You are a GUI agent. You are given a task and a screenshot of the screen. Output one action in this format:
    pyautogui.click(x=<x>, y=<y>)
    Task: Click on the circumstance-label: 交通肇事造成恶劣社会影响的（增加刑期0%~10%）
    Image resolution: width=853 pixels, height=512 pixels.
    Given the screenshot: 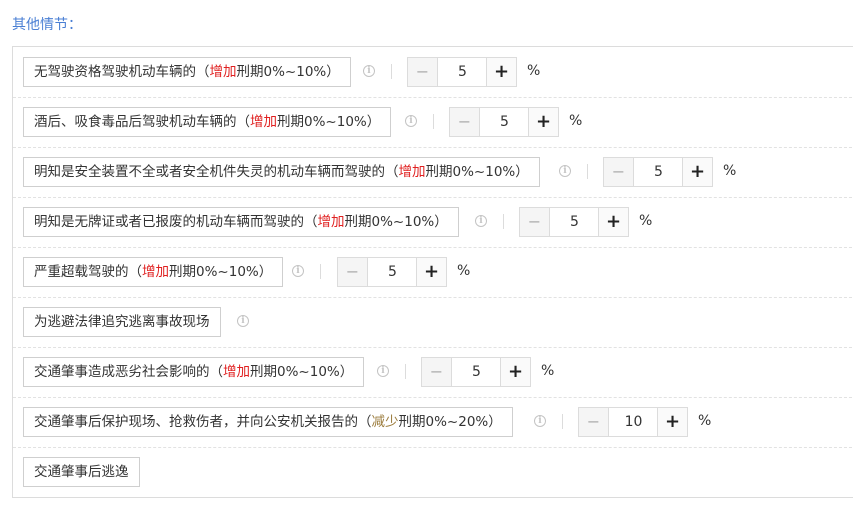 What is the action you would take?
    pyautogui.click(x=194, y=372)
    